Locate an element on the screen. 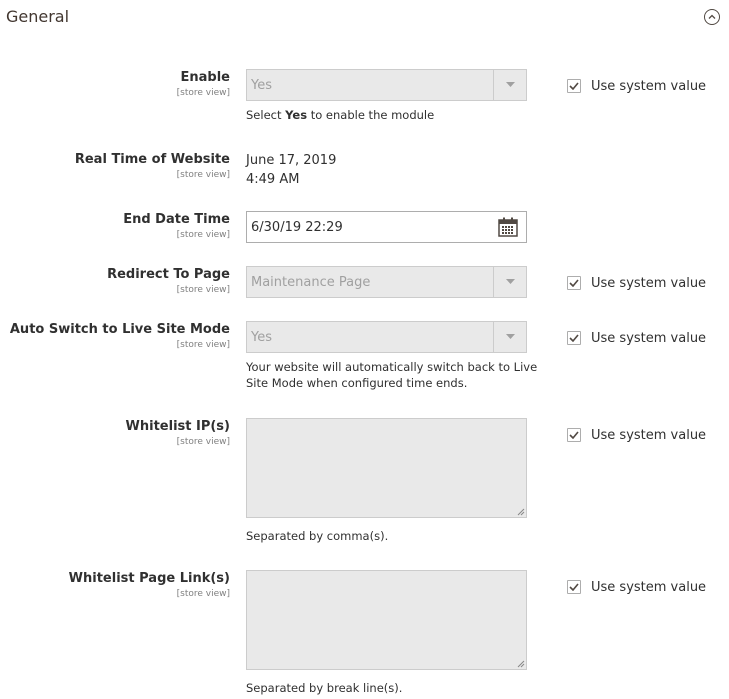  whitelist-links-scope: [store view] is located at coordinates (203, 594).